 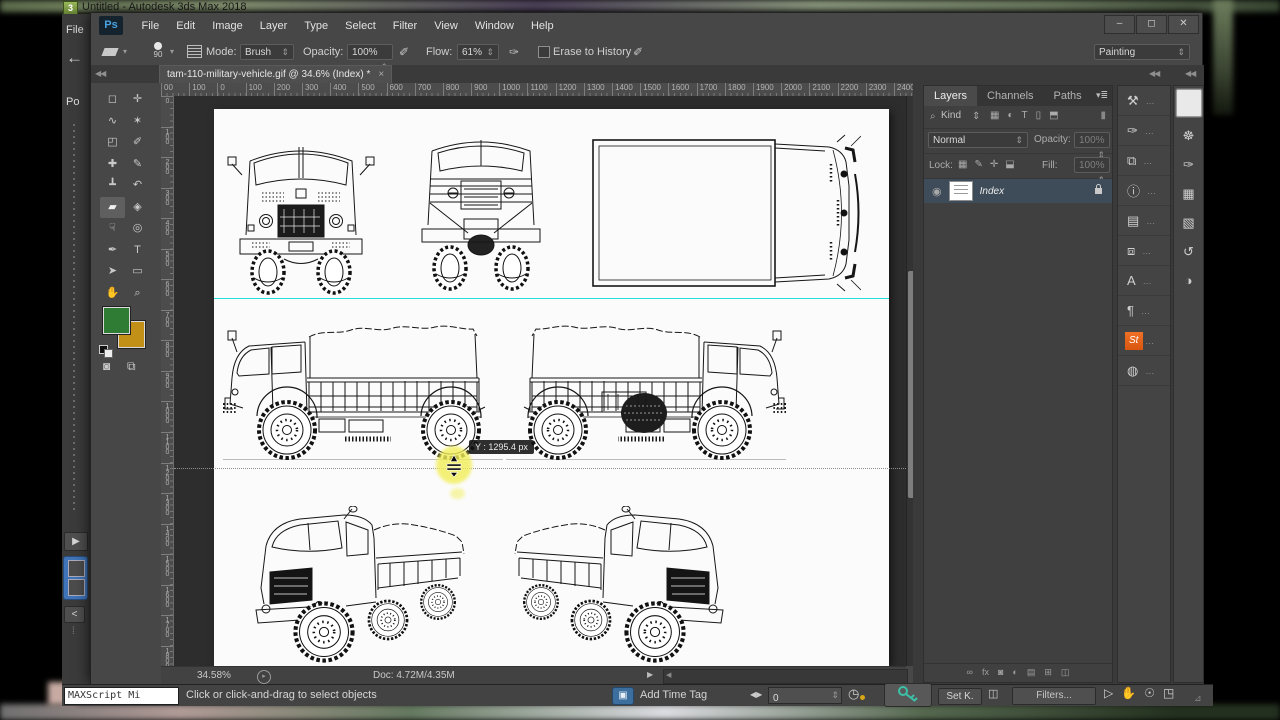 What do you see at coordinates (960, 696) in the screenshot?
I see `set-key-button: Set K.` at bounding box center [960, 696].